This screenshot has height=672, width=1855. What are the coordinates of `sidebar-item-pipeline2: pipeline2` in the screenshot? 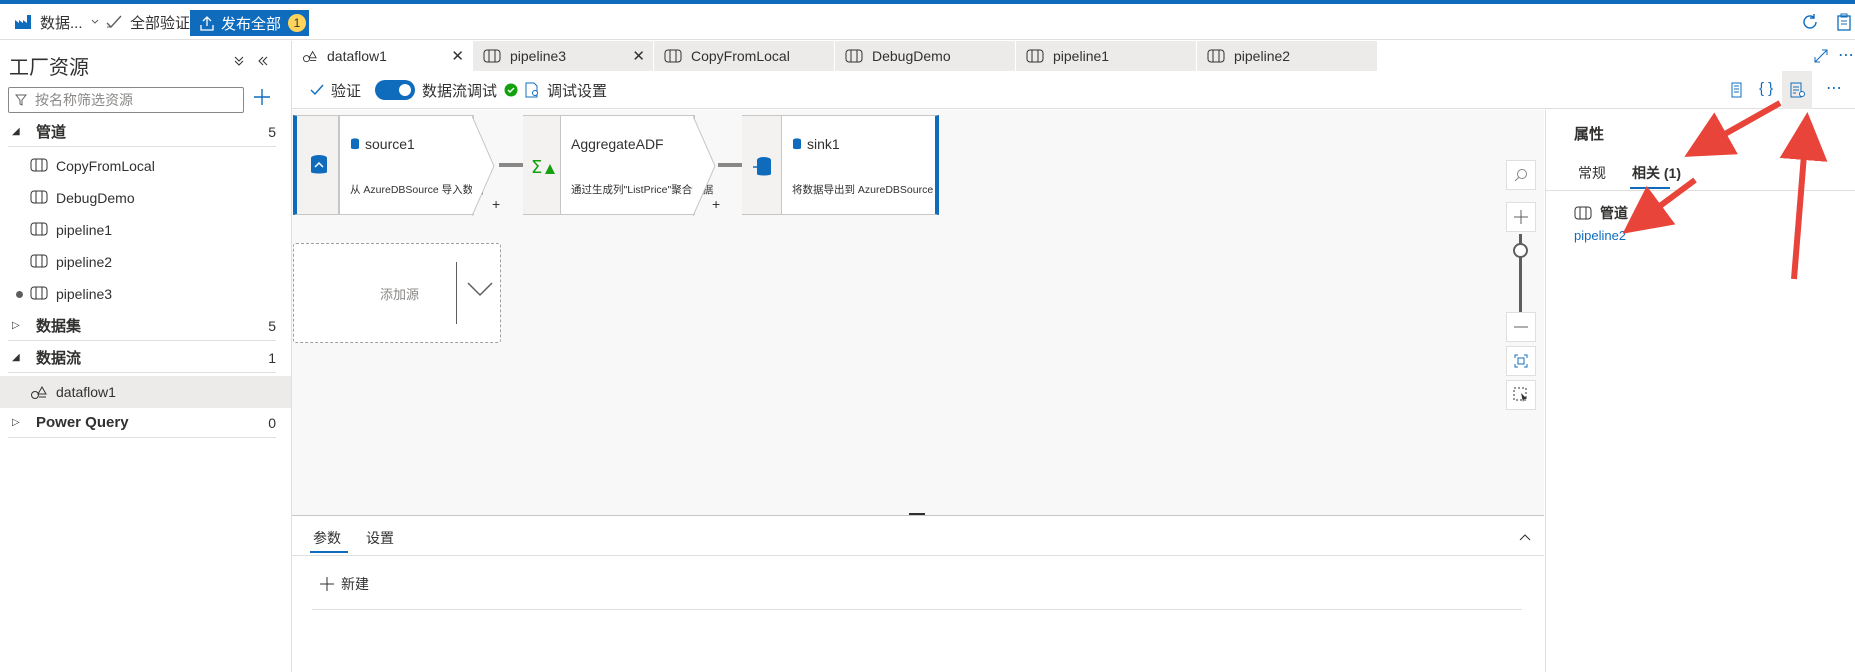 It's located at (145, 262).